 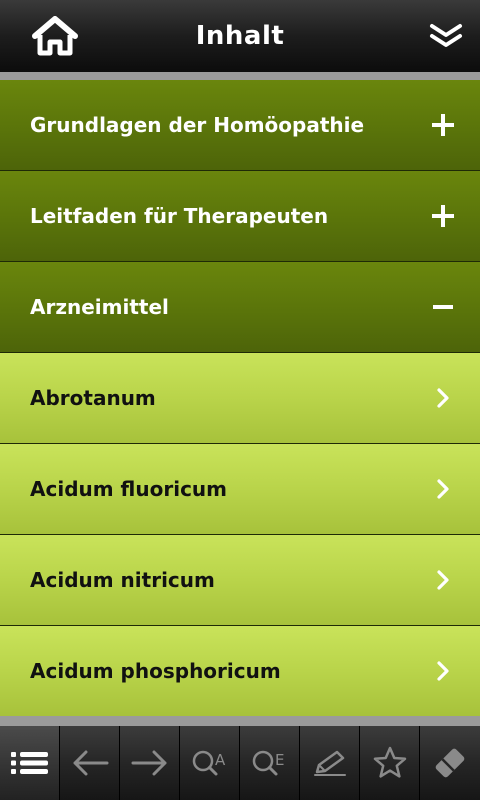 I want to click on home-icon, so click(x=55, y=36).